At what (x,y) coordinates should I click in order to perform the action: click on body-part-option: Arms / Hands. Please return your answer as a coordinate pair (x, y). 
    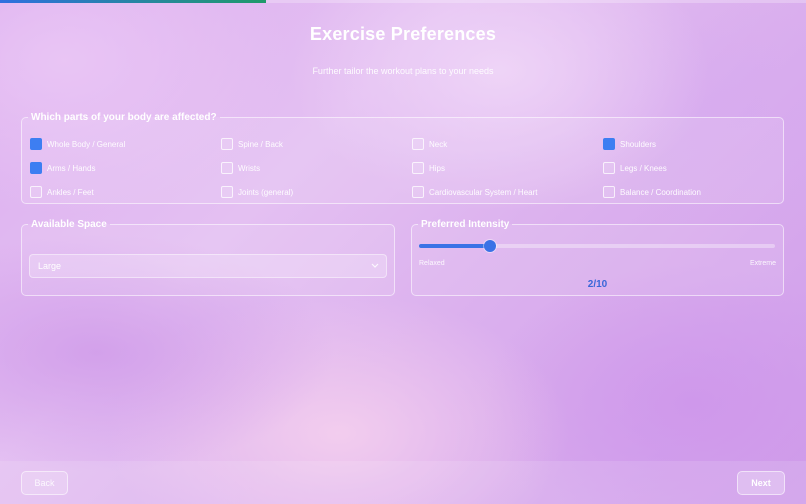
    Looking at the image, I should click on (62, 168).